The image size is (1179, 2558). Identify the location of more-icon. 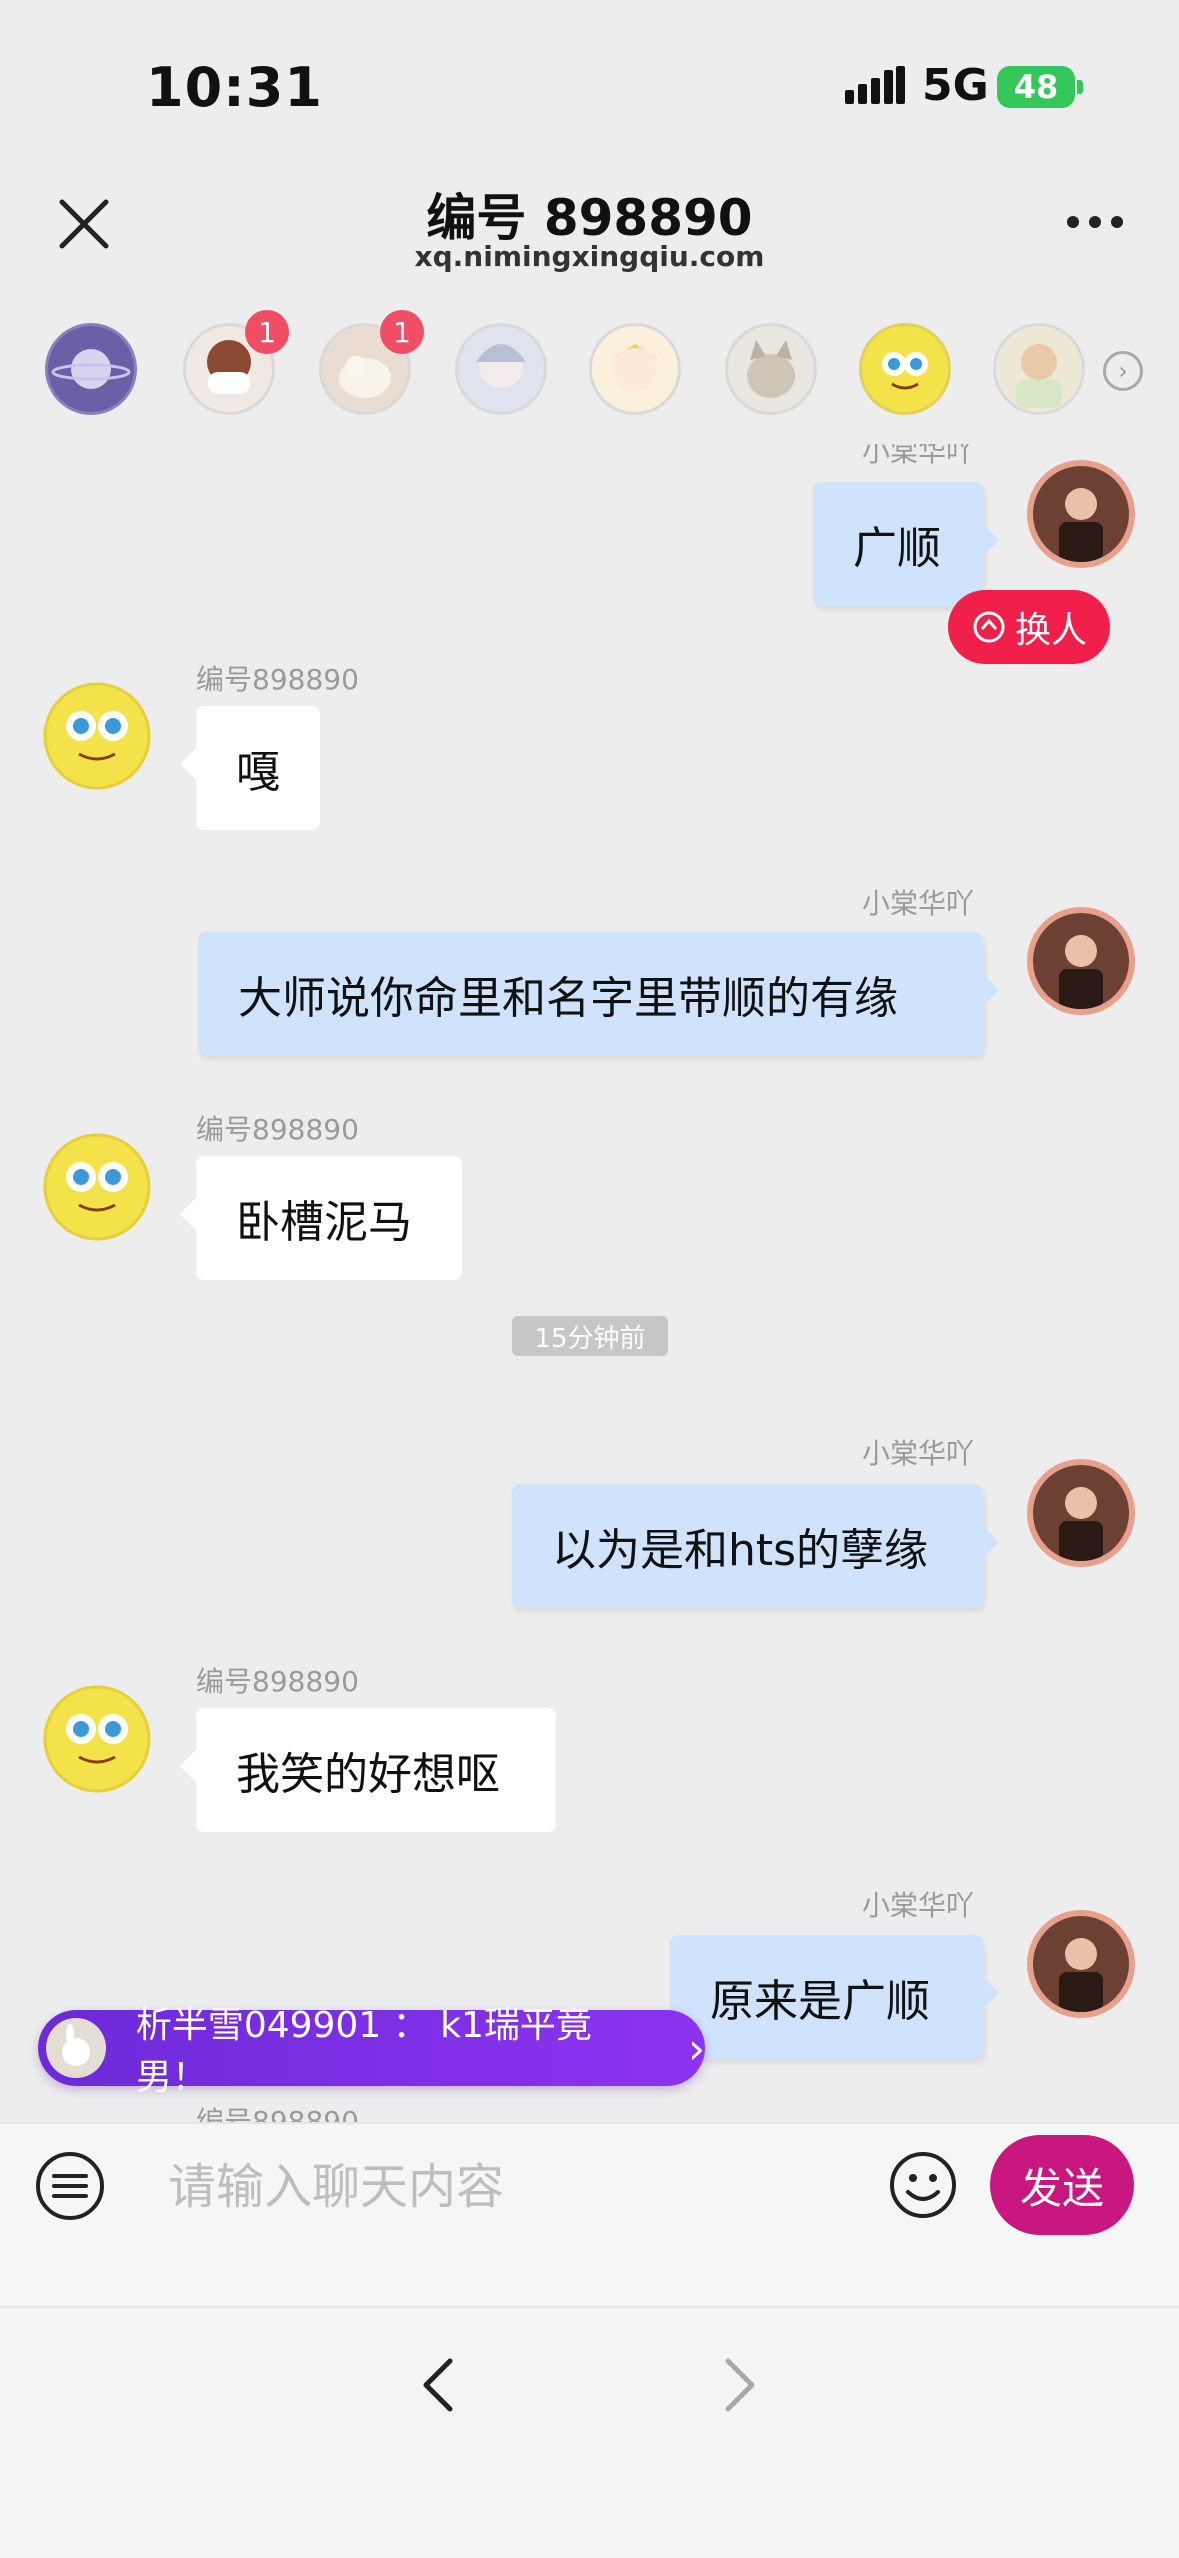
(1095, 222).